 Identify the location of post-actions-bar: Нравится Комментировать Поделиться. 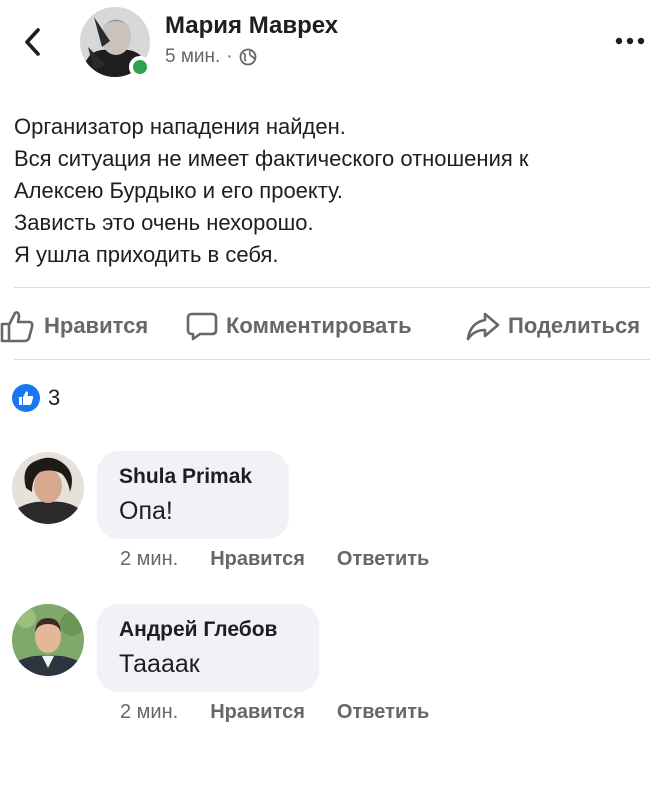
(332, 326).